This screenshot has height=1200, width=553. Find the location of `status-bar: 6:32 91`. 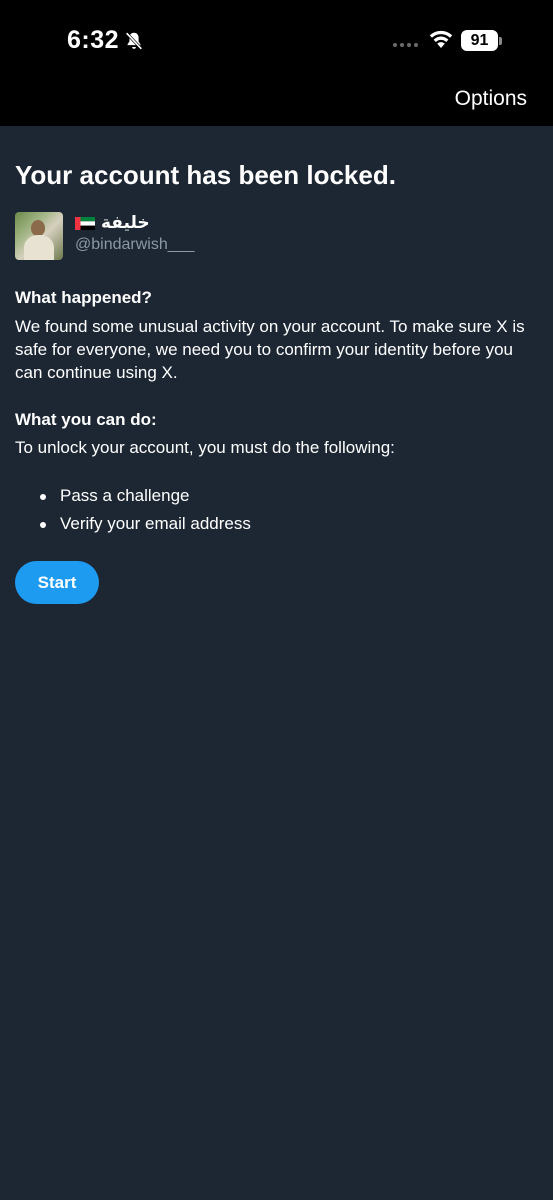

status-bar: 6:32 91 is located at coordinates (276, 39).